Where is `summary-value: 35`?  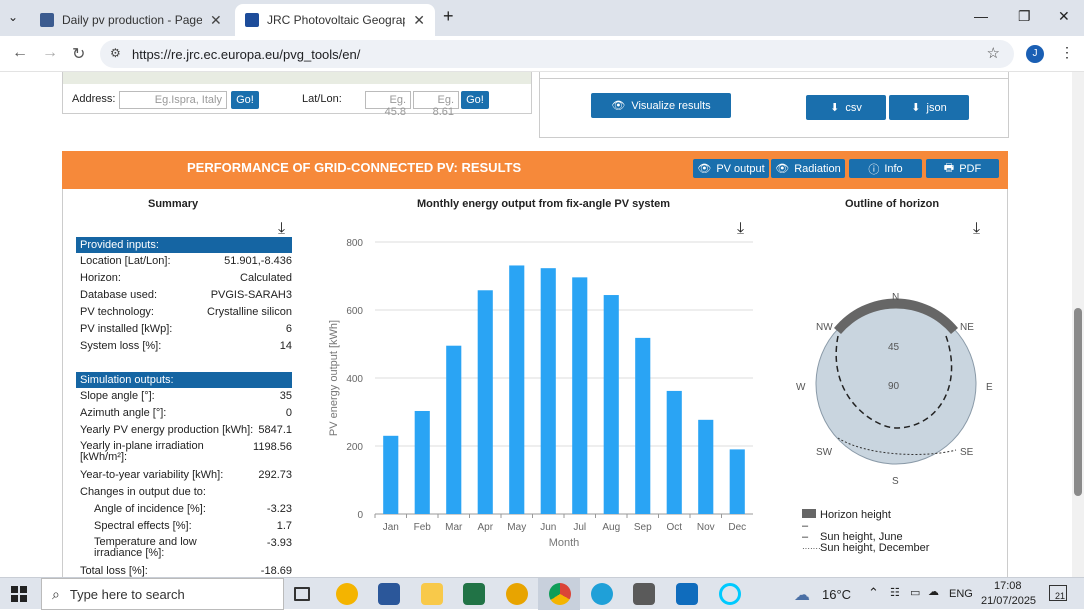
summary-value: 35 is located at coordinates (285, 396).